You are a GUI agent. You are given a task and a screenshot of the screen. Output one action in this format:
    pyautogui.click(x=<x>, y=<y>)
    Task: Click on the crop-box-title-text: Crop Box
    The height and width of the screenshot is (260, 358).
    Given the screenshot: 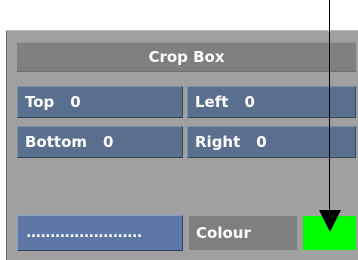 What is the action you would take?
    pyautogui.click(x=186, y=57)
    